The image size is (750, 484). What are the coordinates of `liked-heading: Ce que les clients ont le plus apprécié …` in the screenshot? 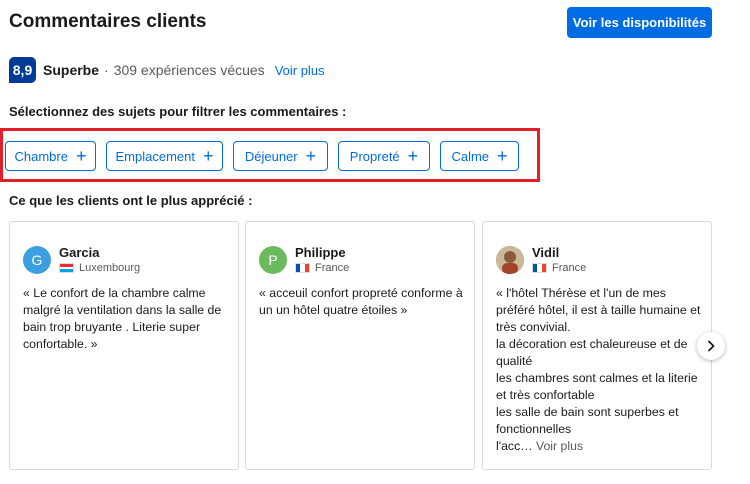 It's located at (131, 200).